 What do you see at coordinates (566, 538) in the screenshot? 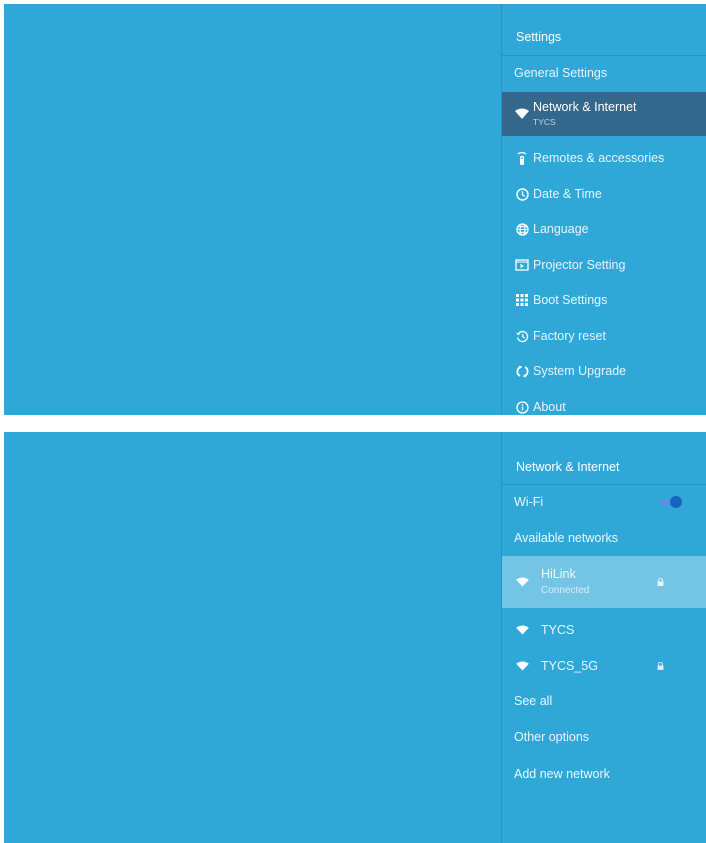
I see `available-networks-label: Available networks` at bounding box center [566, 538].